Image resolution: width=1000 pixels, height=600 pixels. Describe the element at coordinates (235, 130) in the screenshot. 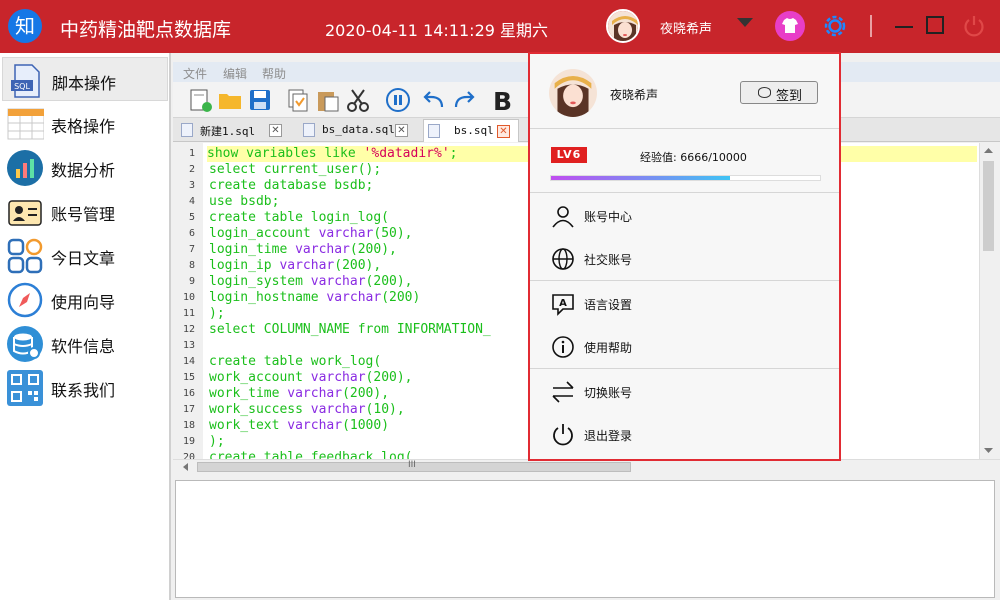

I see `tab-new1: 新建1.sql ✕` at that location.